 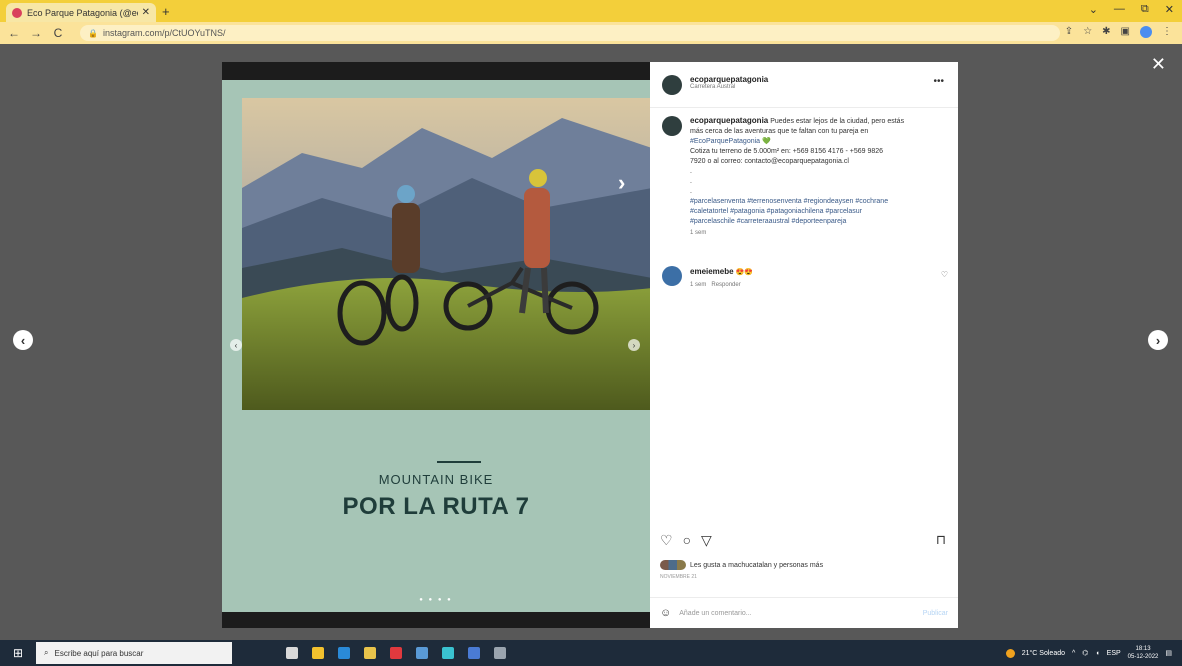 What do you see at coordinates (318, 653) in the screenshot?
I see `file-explorer-icon` at bounding box center [318, 653].